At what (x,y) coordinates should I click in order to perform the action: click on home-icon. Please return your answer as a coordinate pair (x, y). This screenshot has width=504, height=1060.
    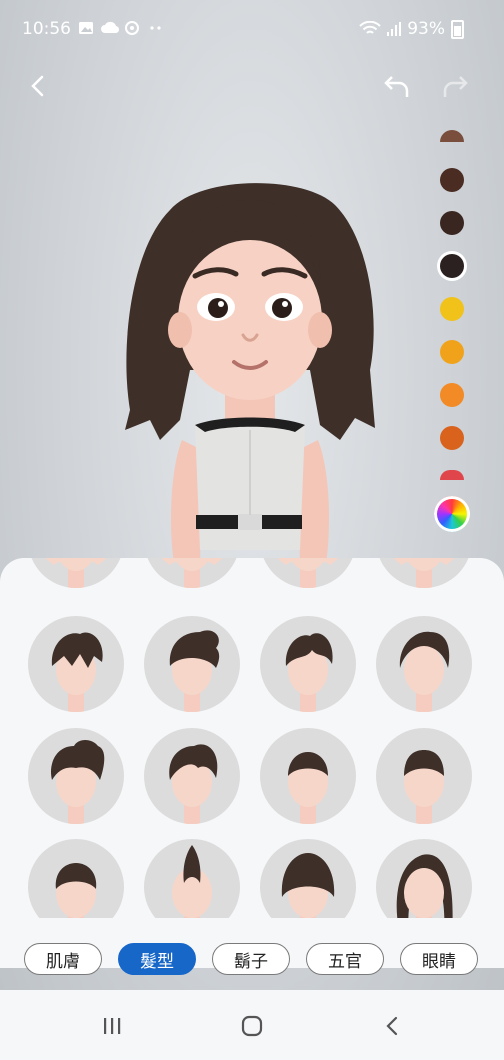
    Looking at the image, I should click on (252, 1026).